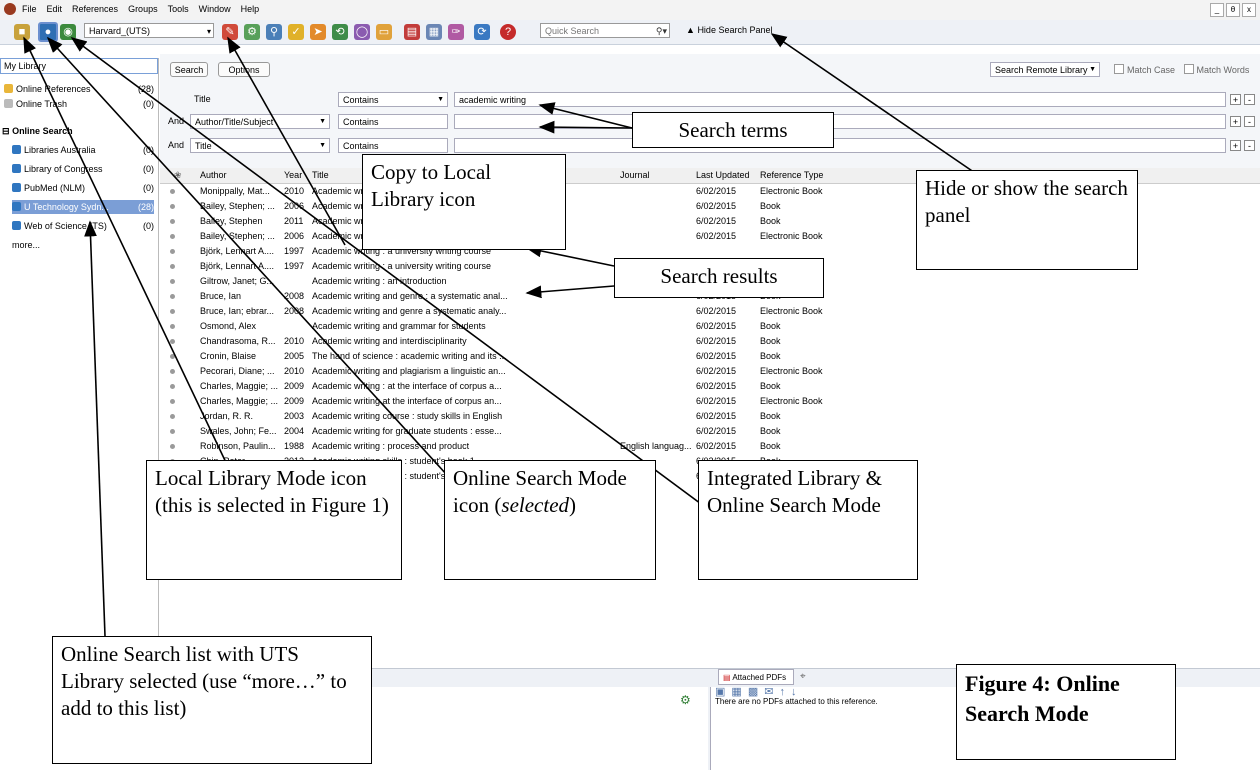 The image size is (1260, 770). I want to click on annotate-icon: ✑, so click(456, 32).